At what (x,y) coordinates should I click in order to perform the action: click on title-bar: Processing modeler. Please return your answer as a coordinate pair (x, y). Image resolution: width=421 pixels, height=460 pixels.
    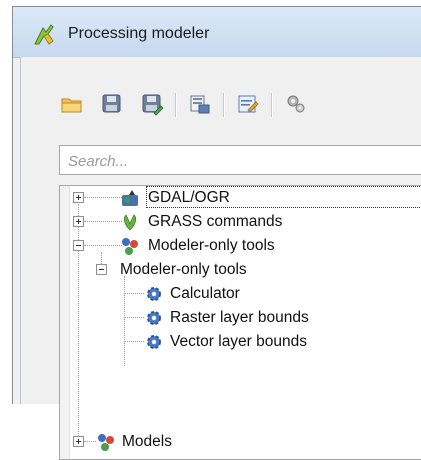
    Looking at the image, I should click on (217, 32).